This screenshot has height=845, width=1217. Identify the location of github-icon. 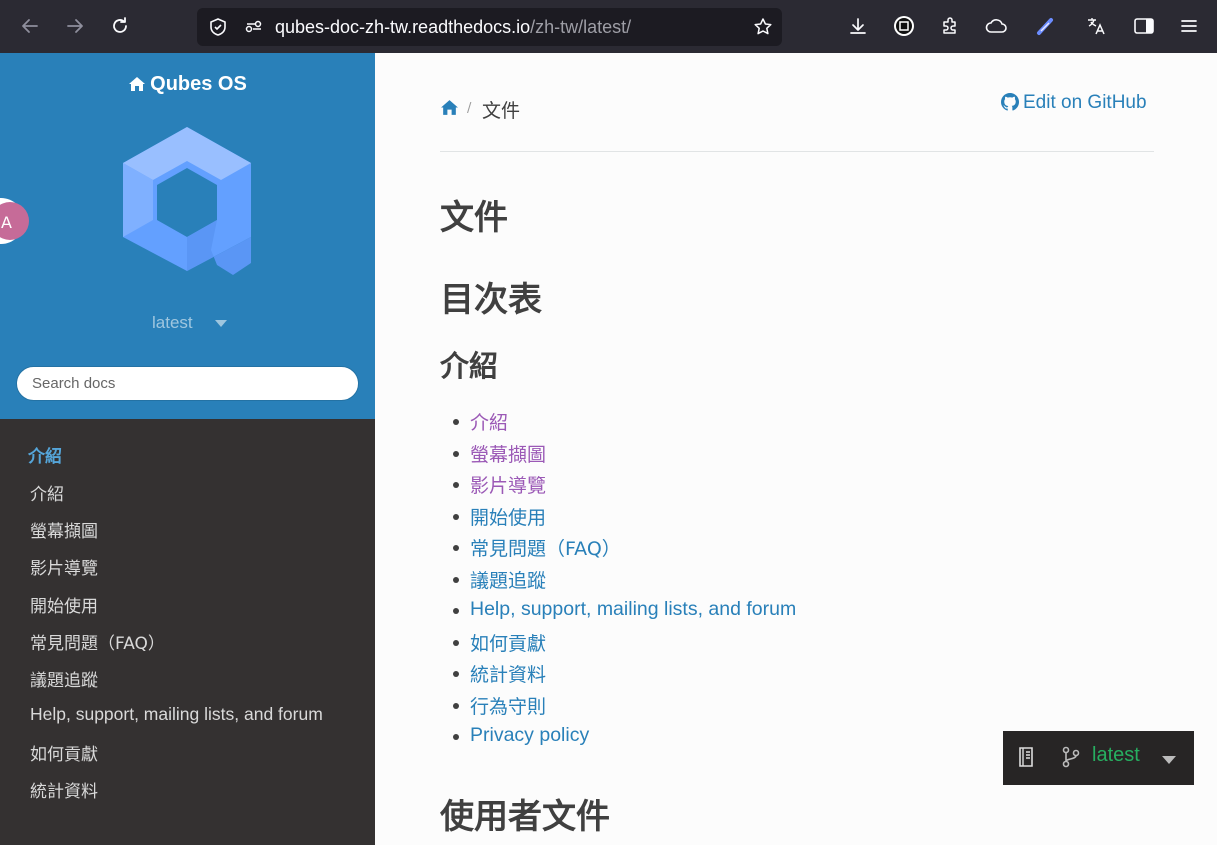
(1010, 102).